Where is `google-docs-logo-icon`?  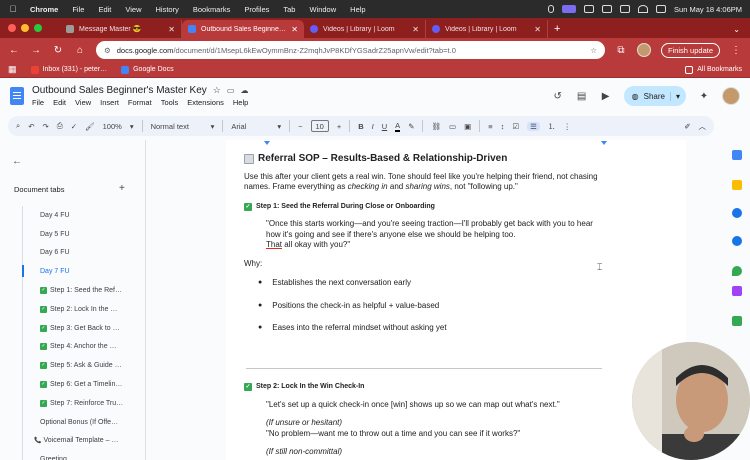
google-docs-logo-icon is located at coordinates (17, 96).